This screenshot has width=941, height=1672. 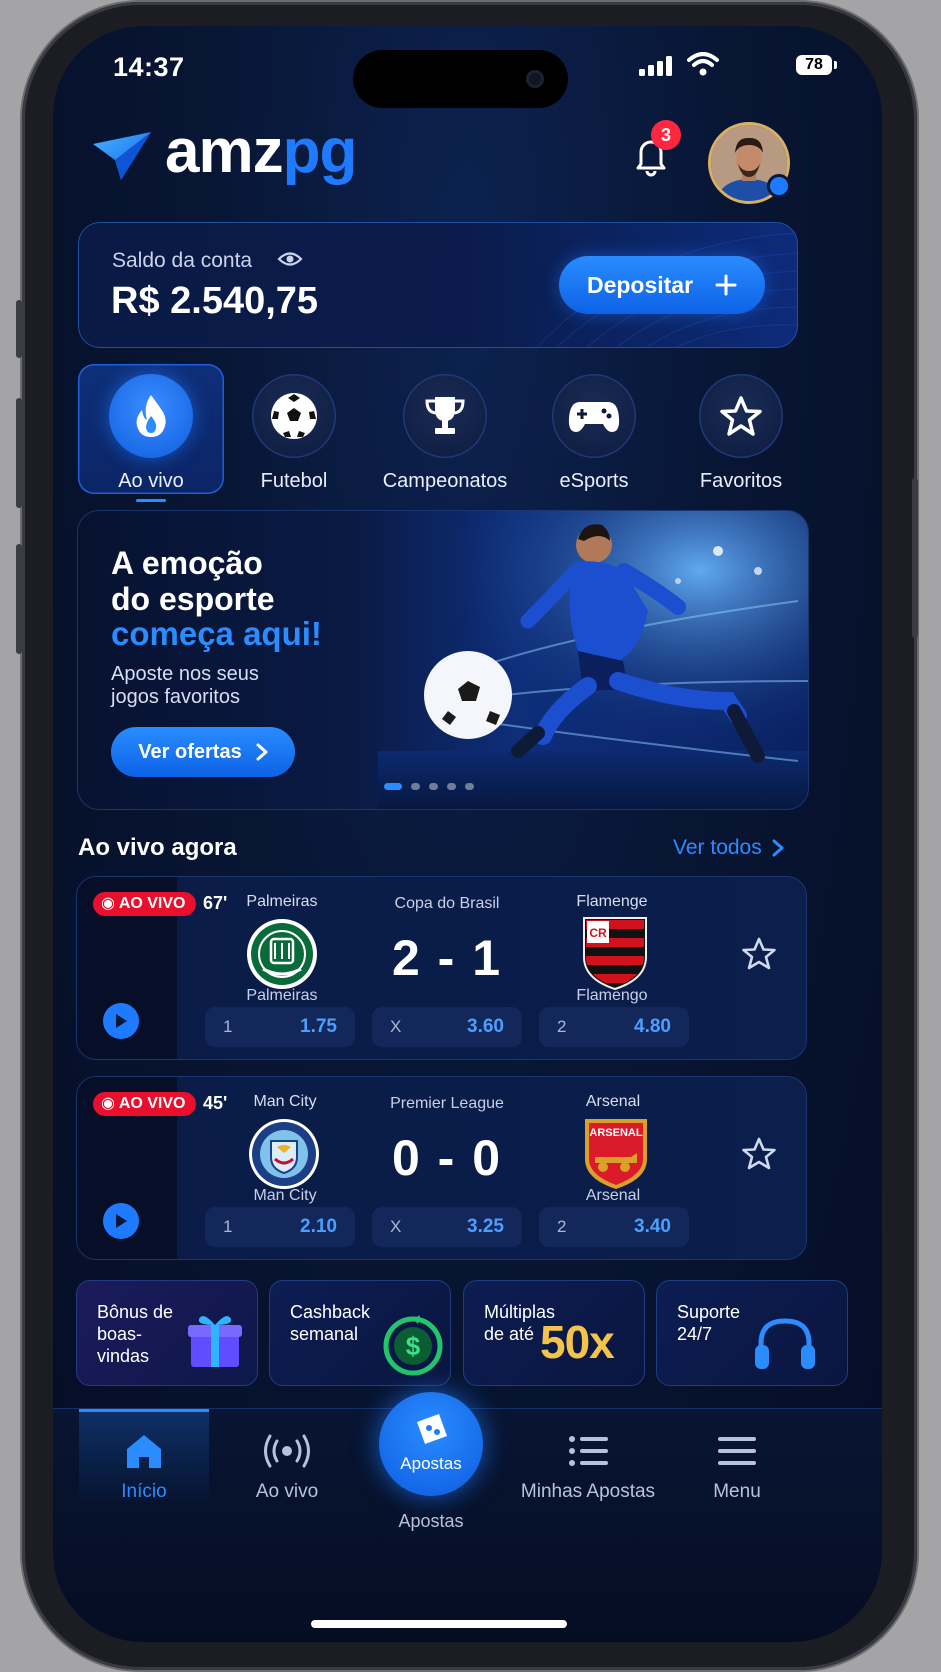 I want to click on promo-card-cashback: Cashback semanal $, so click(x=360, y=1333).